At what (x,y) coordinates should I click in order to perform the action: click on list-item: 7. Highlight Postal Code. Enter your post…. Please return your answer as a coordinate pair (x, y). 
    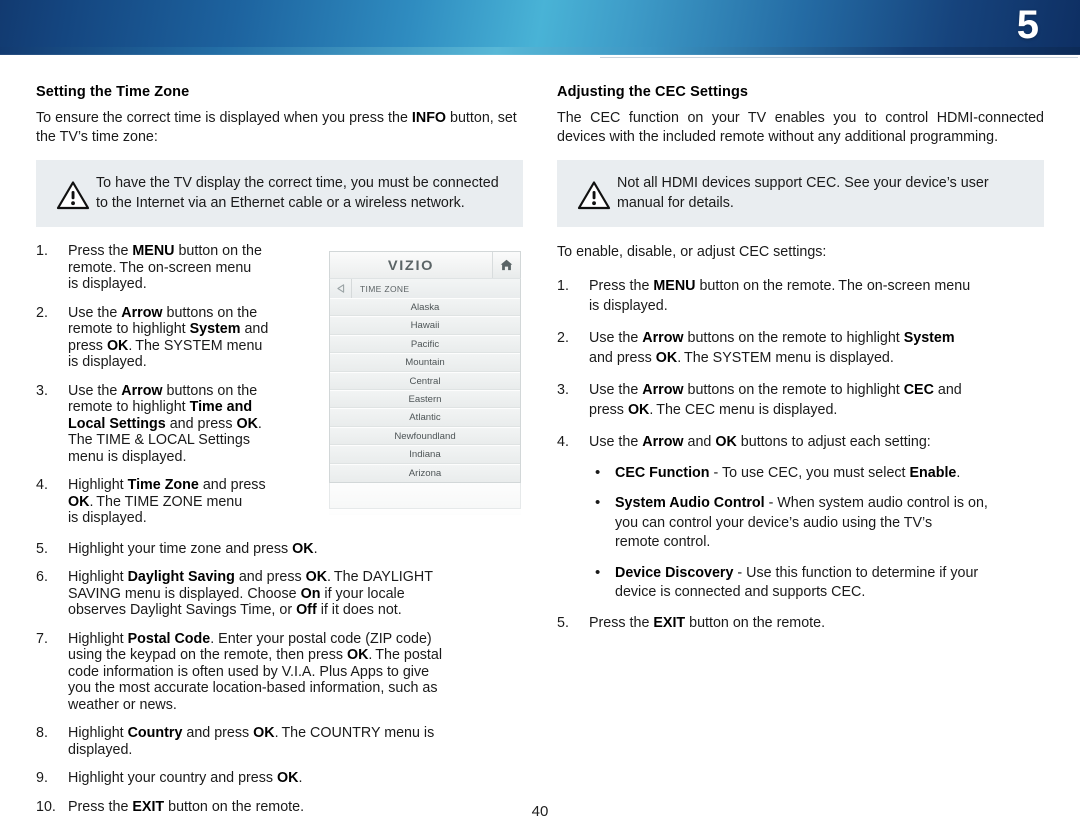
    Looking at the image, I should click on (279, 672).